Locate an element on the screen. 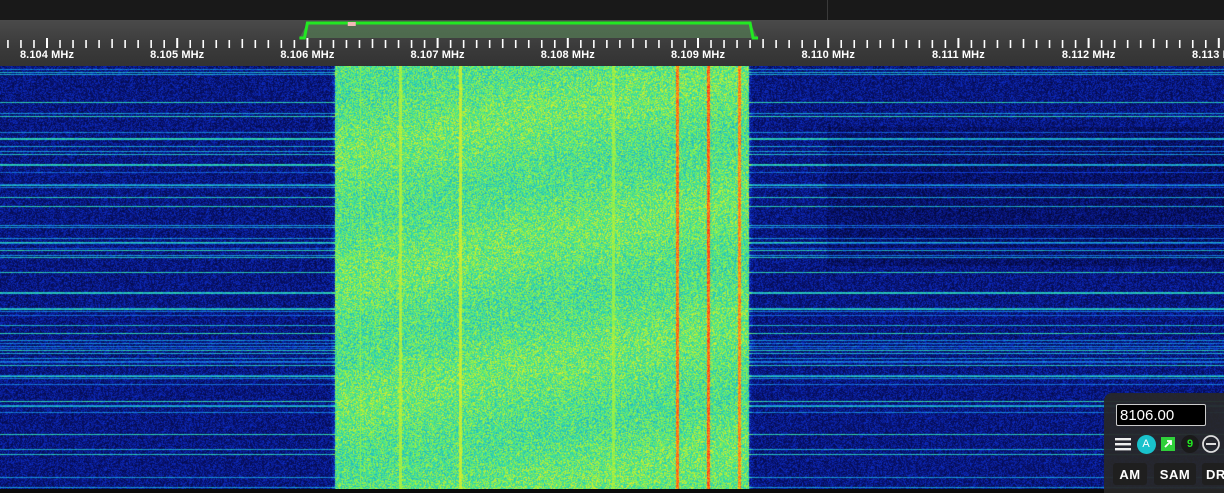  top-bar-divider is located at coordinates (827, 10).